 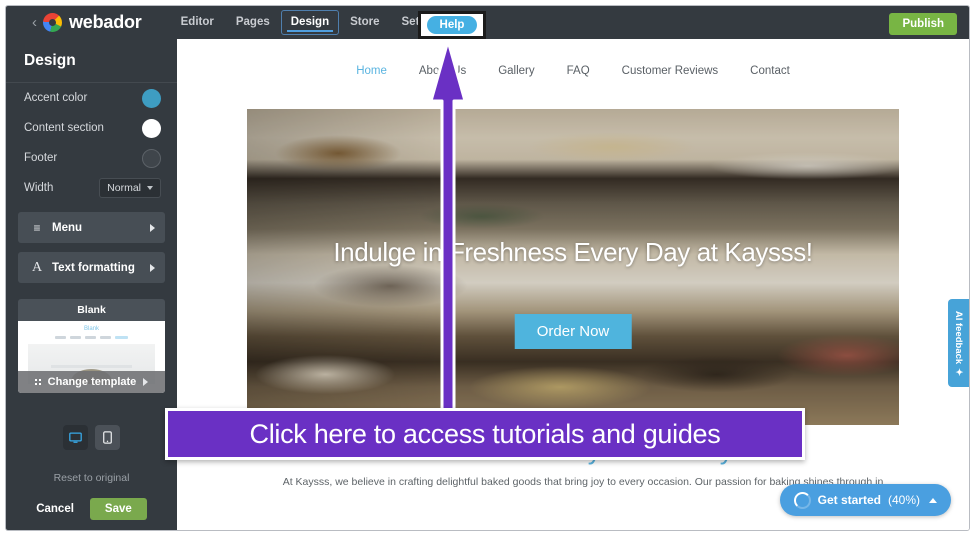 I want to click on width-select: Normal, so click(x=130, y=188).